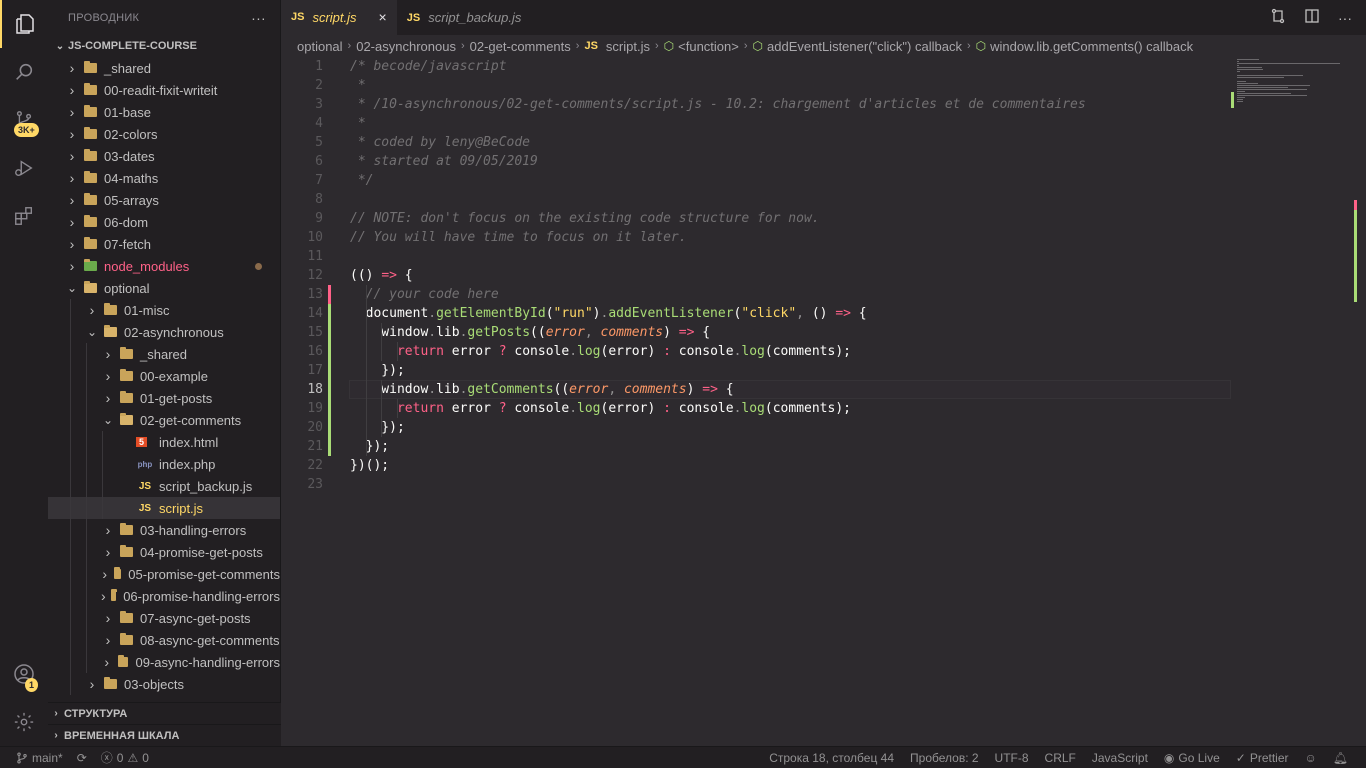 This screenshot has height=768, width=1366. Describe the element at coordinates (164, 178) in the screenshot. I see `tree-folder: › 04-maths` at that location.